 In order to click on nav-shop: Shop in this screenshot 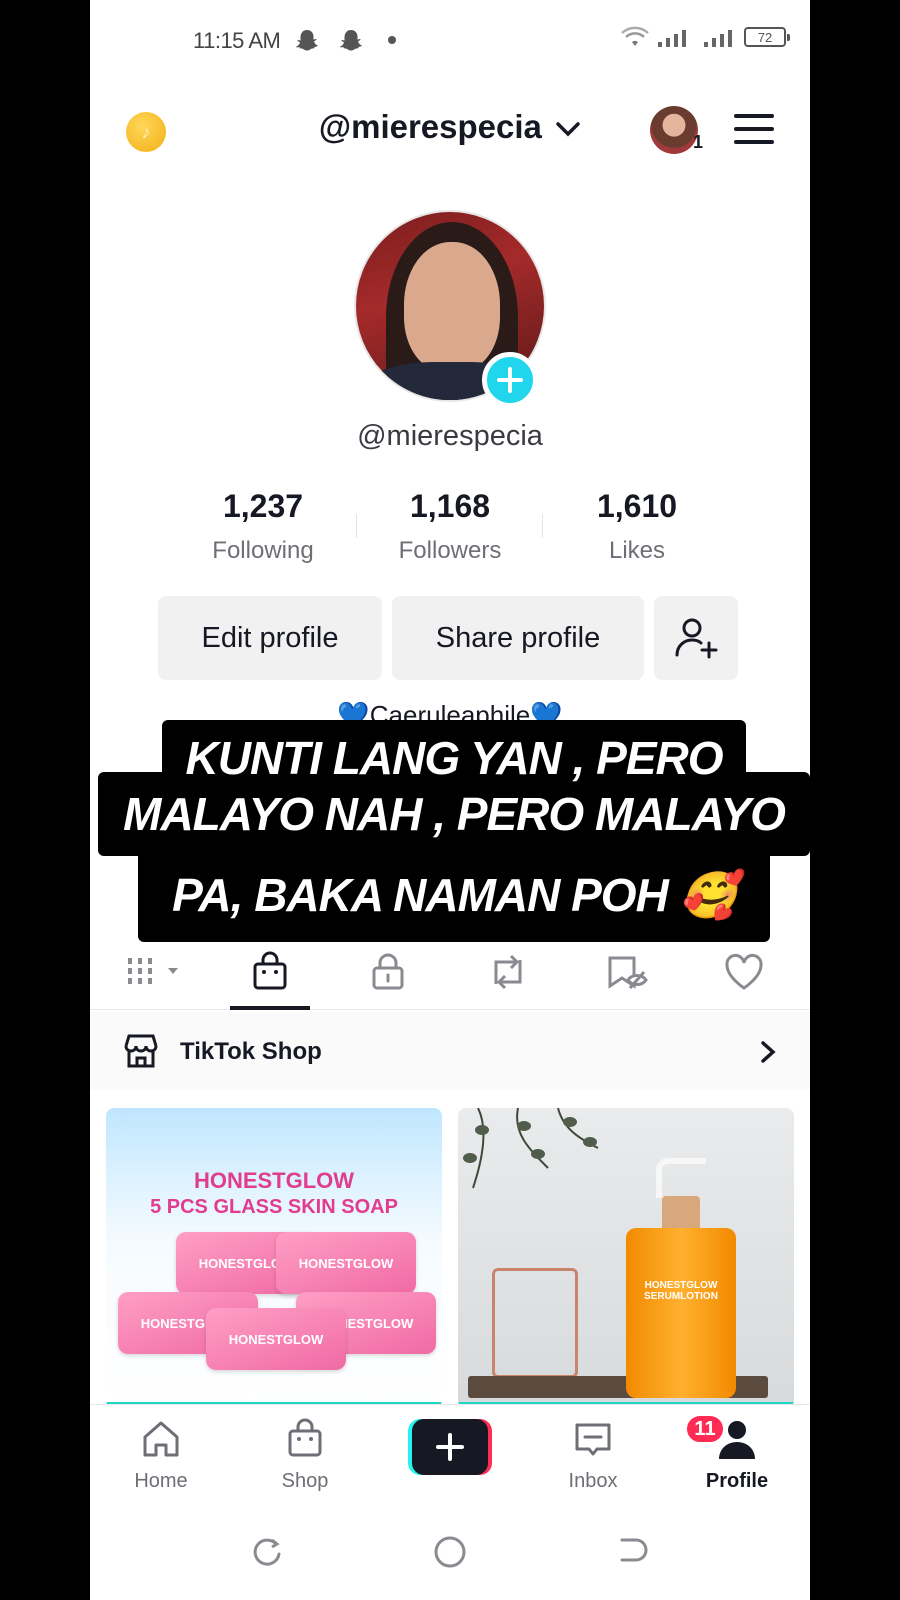, I will do `click(305, 1455)`.